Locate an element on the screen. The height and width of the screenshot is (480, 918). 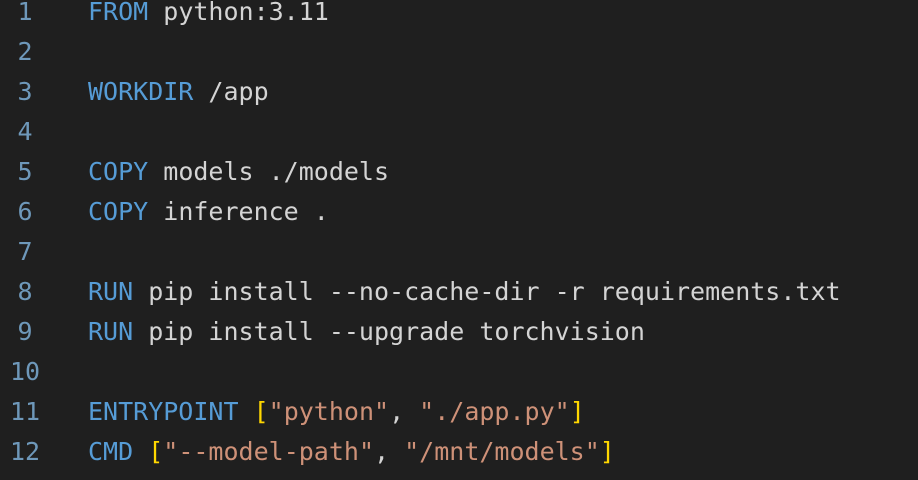
code-line: 6 COPY inference . is located at coordinates (459, 212).